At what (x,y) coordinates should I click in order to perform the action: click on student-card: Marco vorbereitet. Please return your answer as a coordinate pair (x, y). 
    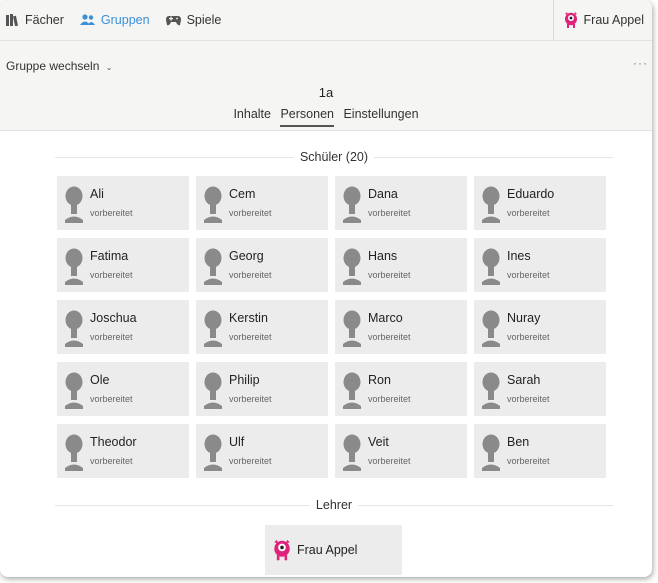
    Looking at the image, I should click on (401, 327).